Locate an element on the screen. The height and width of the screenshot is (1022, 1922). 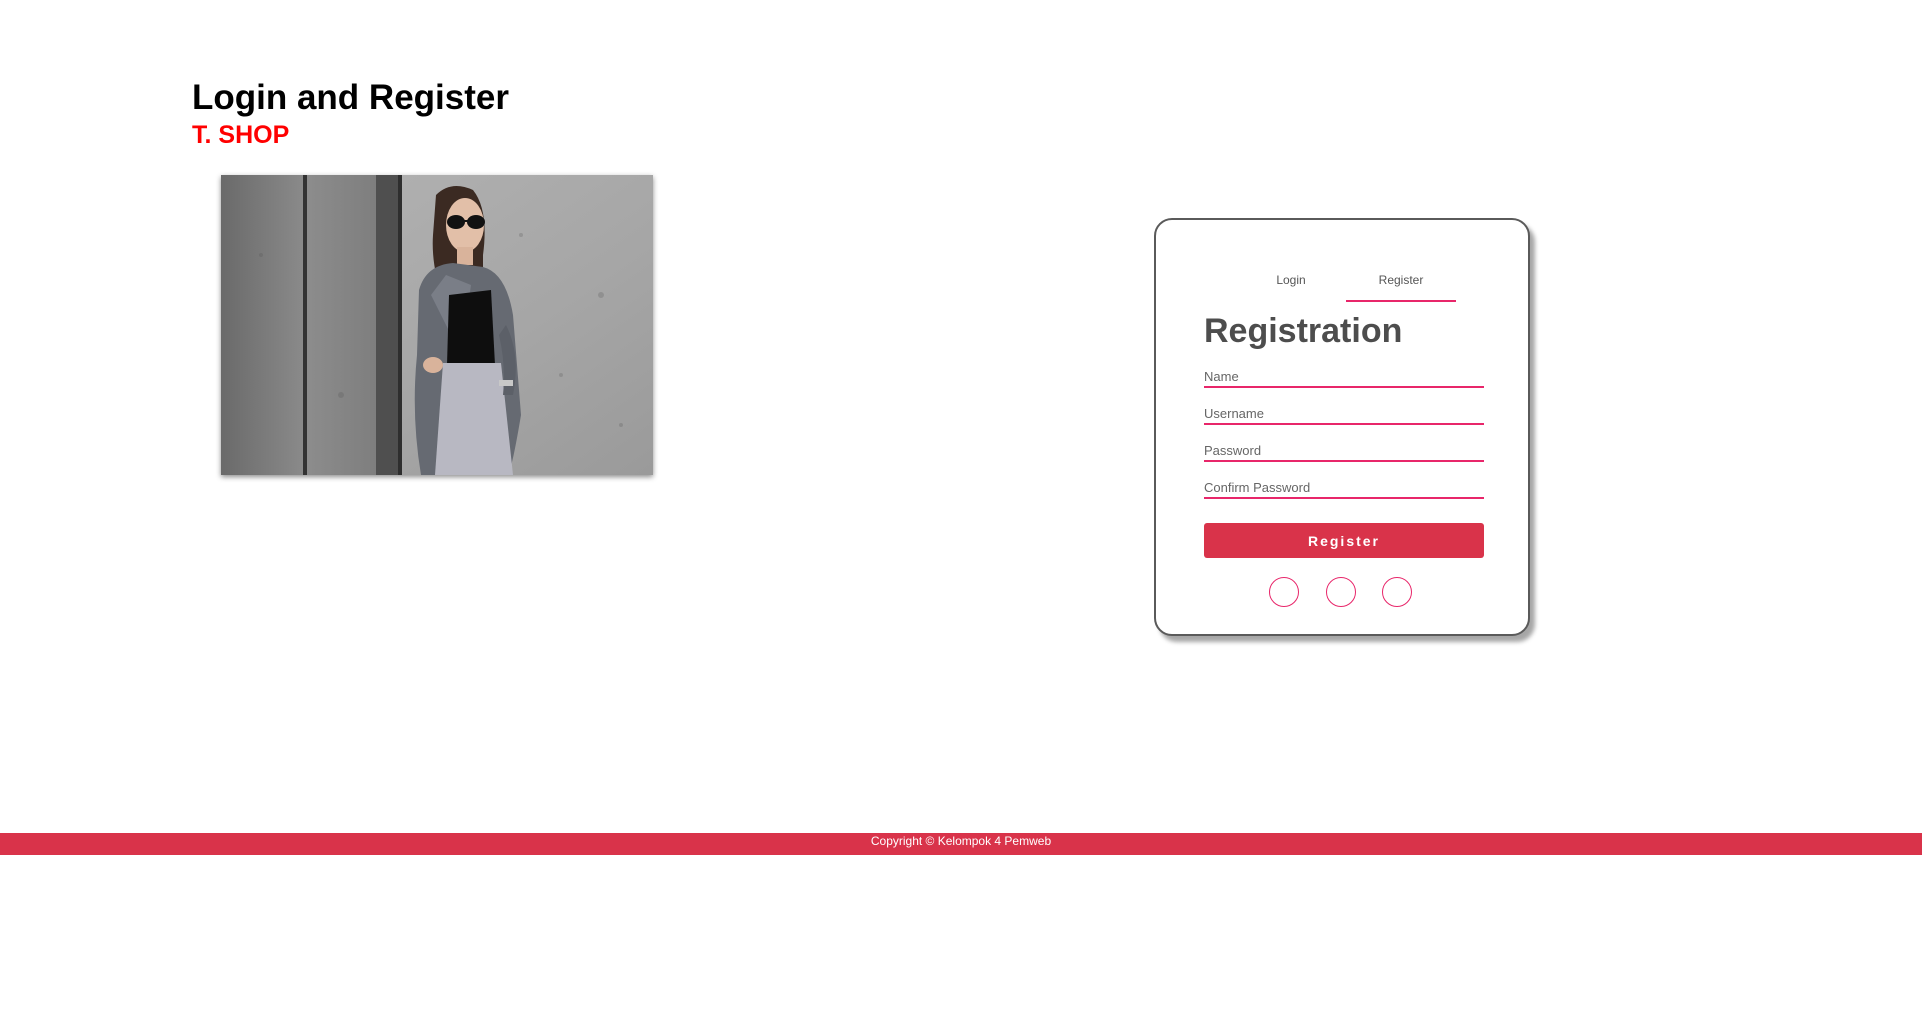
hero-image is located at coordinates (437, 325).